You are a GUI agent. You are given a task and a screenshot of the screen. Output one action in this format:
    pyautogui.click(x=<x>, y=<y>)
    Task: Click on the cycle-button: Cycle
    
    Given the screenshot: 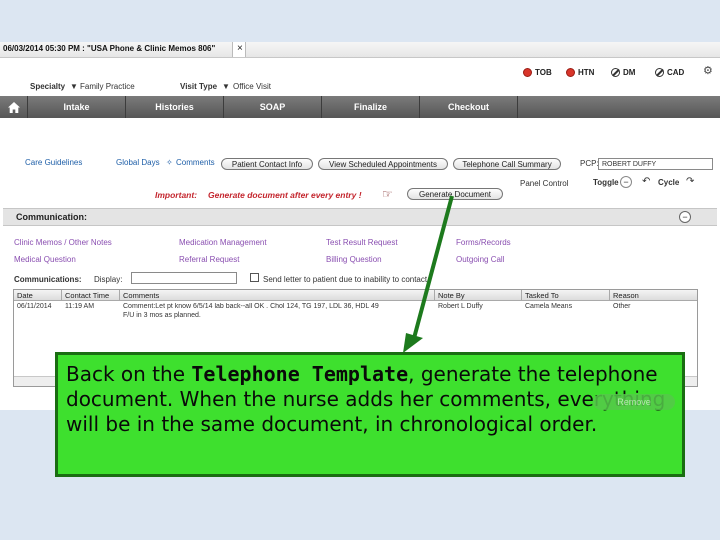 What is the action you would take?
    pyautogui.click(x=668, y=182)
    